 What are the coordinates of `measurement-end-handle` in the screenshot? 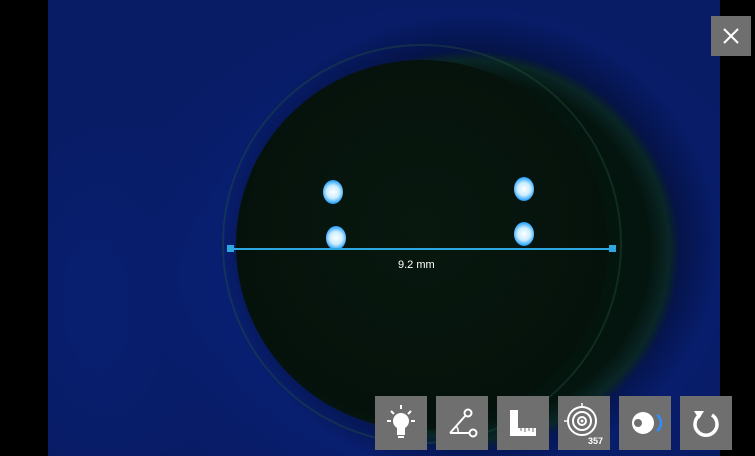 It's located at (612, 248).